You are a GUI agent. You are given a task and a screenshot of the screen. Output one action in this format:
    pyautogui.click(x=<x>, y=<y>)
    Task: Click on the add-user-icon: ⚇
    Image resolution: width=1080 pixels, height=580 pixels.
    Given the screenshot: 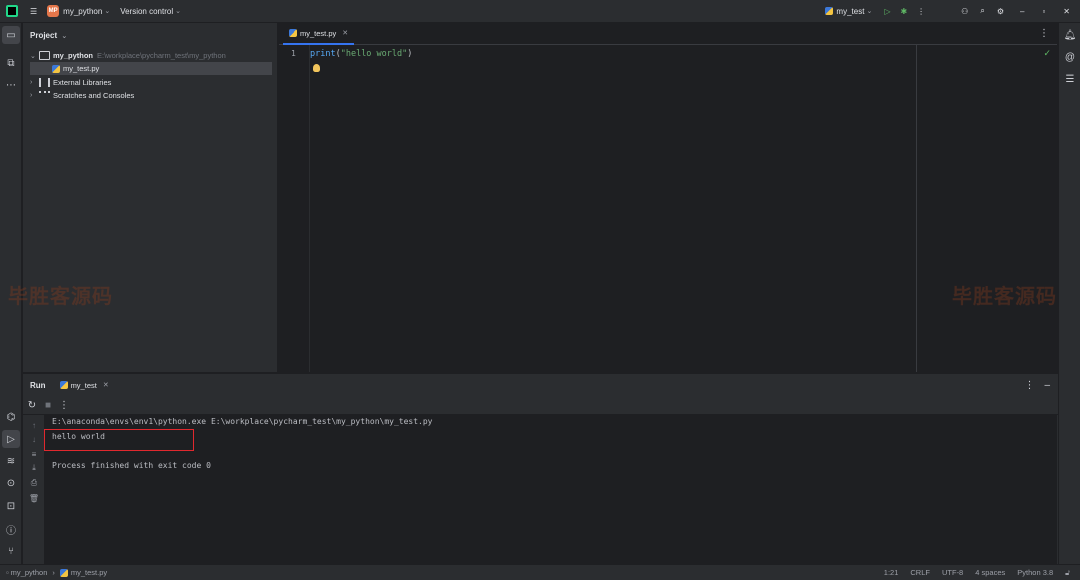 What is the action you would take?
    pyautogui.click(x=964, y=11)
    